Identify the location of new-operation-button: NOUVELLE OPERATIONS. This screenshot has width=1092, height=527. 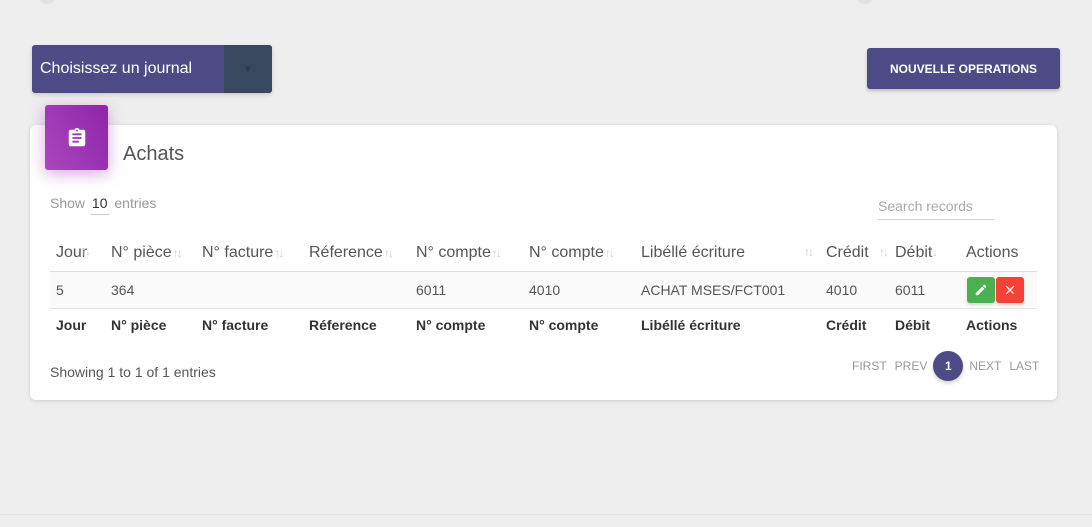
(963, 68).